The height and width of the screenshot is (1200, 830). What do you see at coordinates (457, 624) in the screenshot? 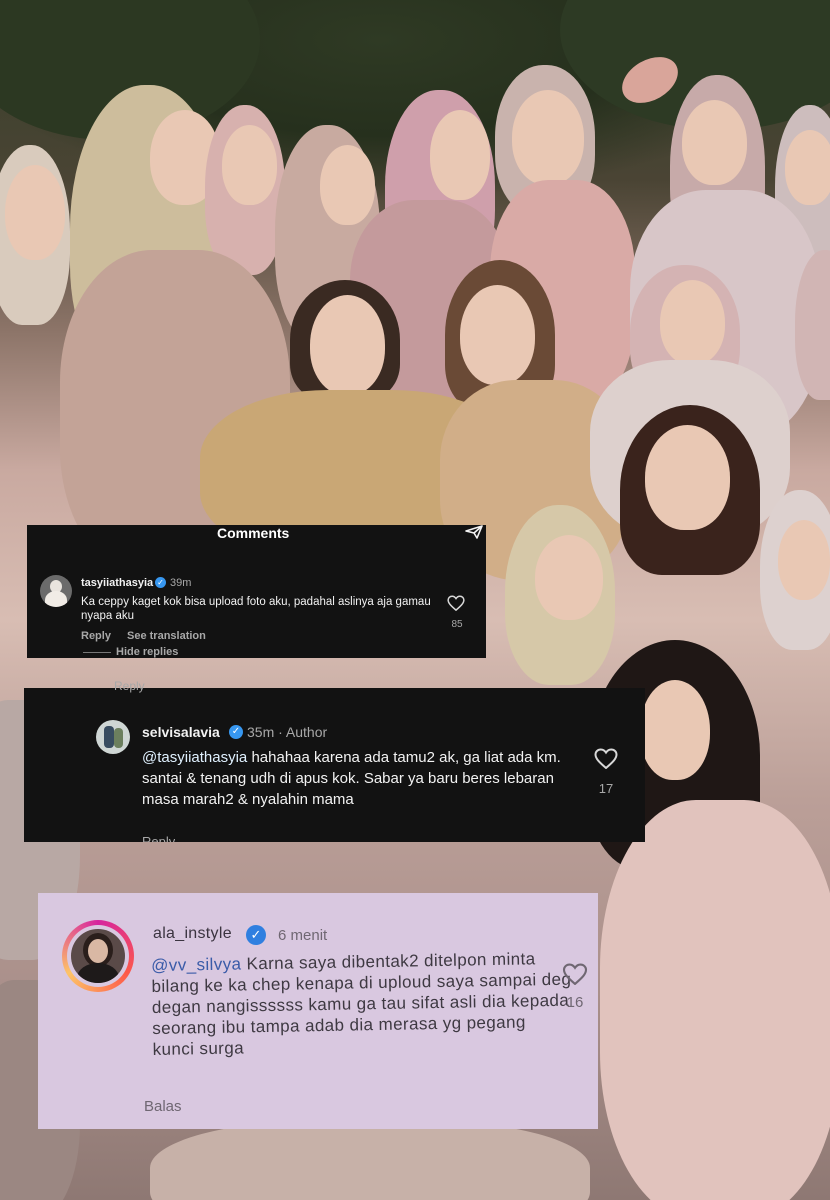
I see `like-count: 85` at bounding box center [457, 624].